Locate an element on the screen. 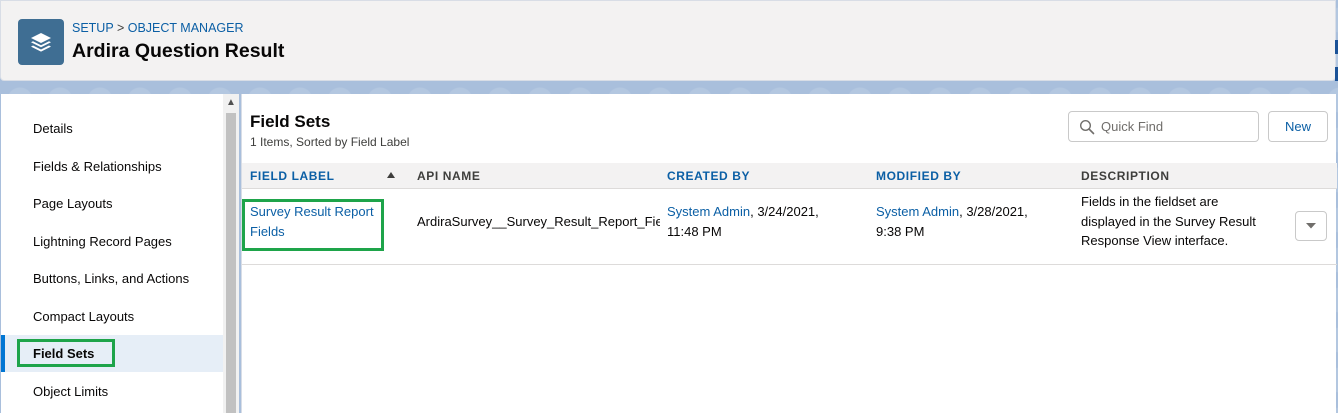 This screenshot has height=413, width=1338. section-subtitle: 1 Items, Sorted by Field Label is located at coordinates (330, 142).